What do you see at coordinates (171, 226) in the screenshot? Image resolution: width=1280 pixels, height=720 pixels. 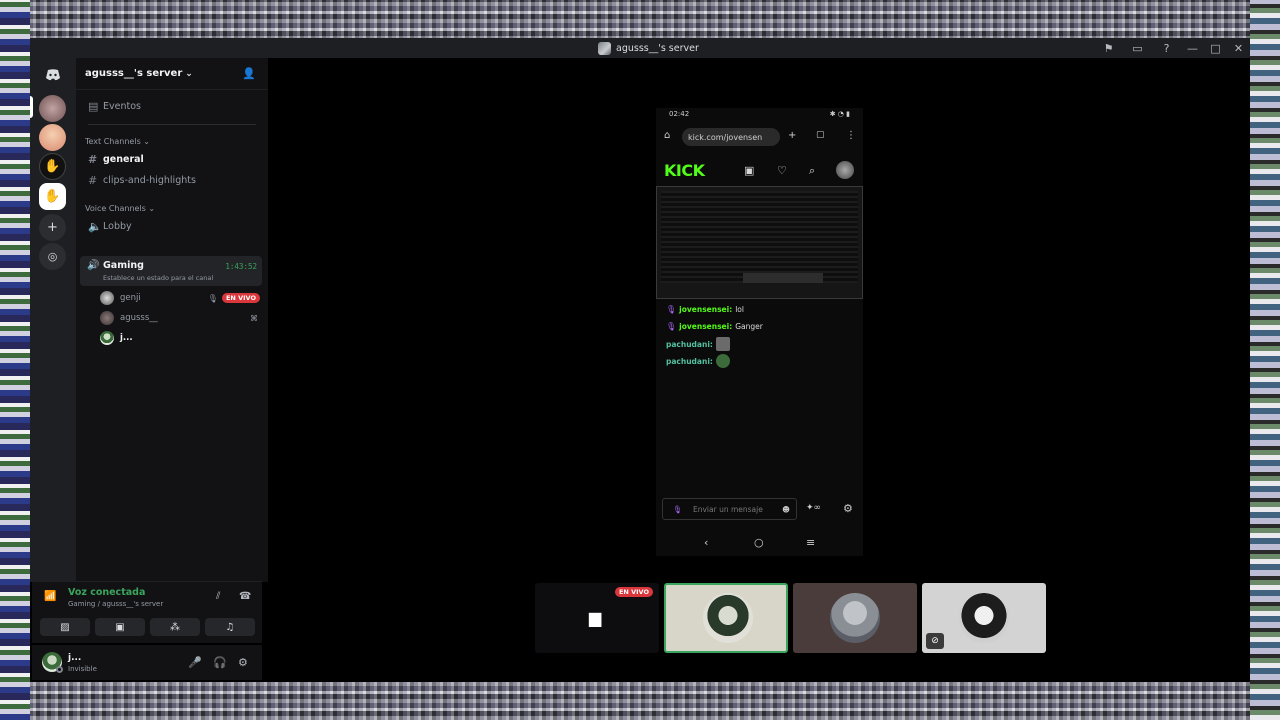 I see `voice-channel-lobby: 🔈 Lobby` at bounding box center [171, 226].